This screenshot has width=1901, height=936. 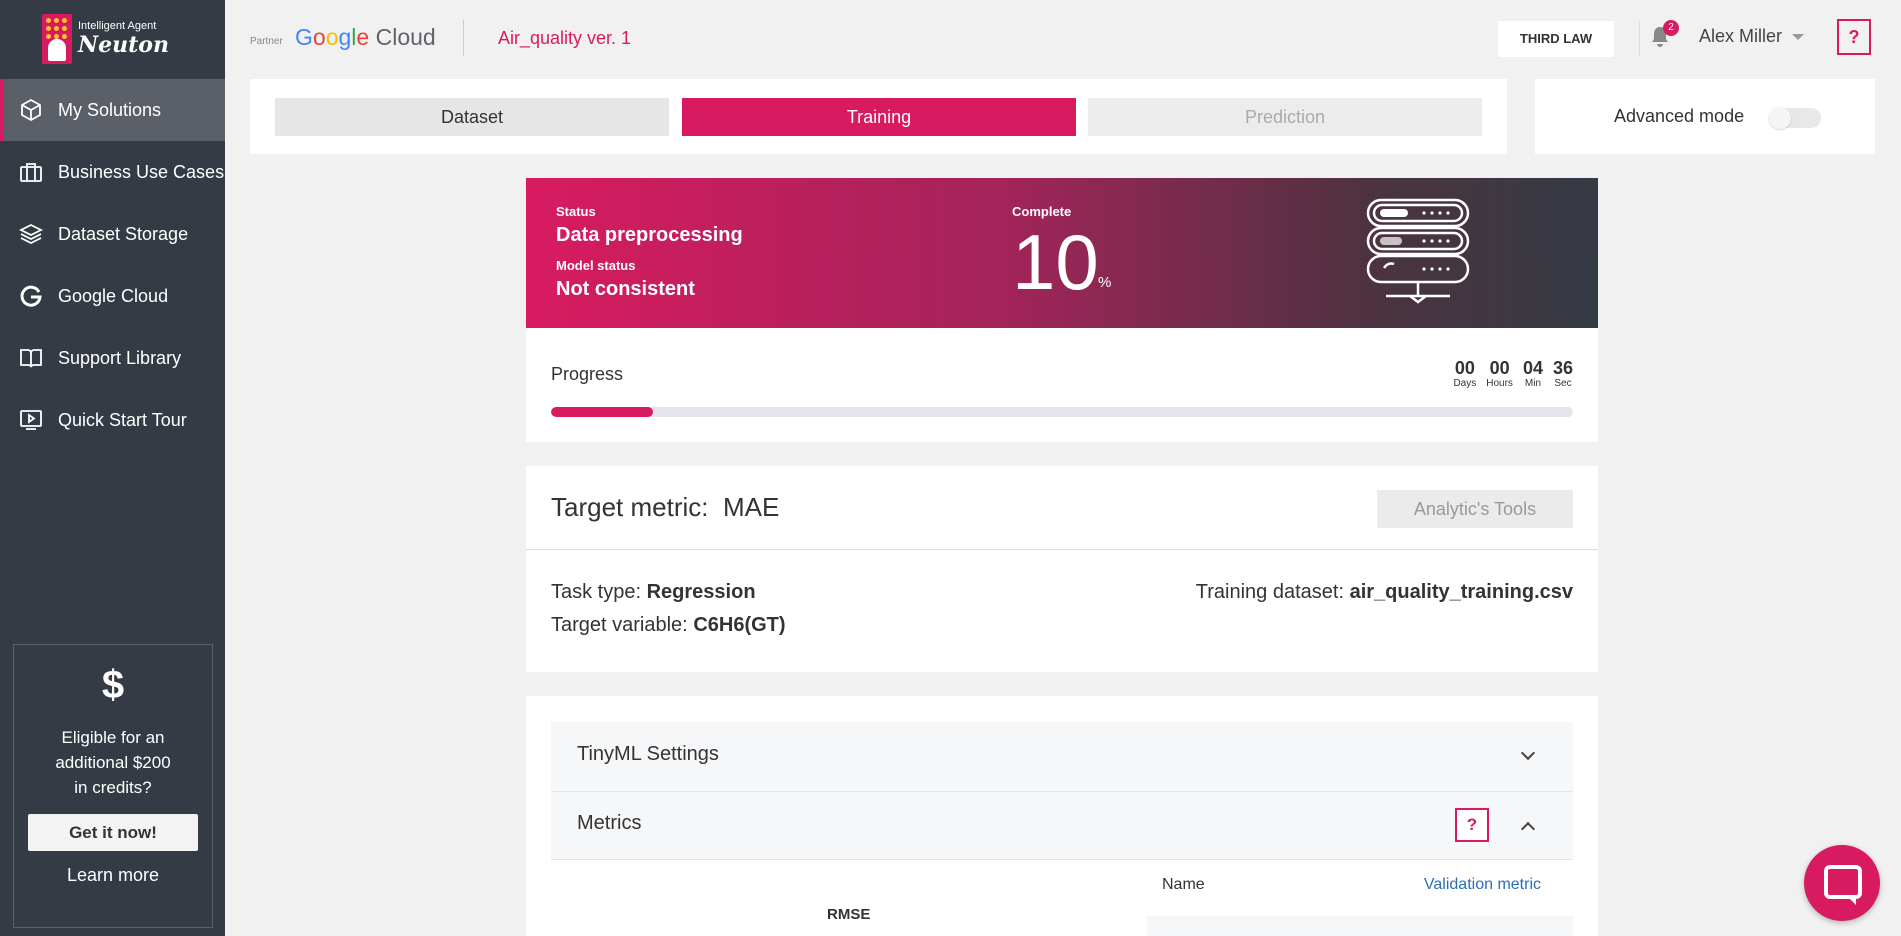 I want to click on tinyml-settings-accordion: TinyML Settings, so click(x=1062, y=757).